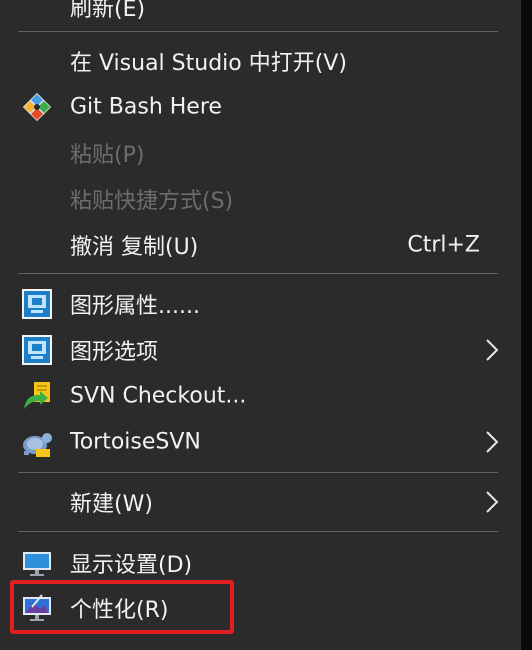 The height and width of the screenshot is (650, 532). I want to click on git-icon, so click(37, 107).